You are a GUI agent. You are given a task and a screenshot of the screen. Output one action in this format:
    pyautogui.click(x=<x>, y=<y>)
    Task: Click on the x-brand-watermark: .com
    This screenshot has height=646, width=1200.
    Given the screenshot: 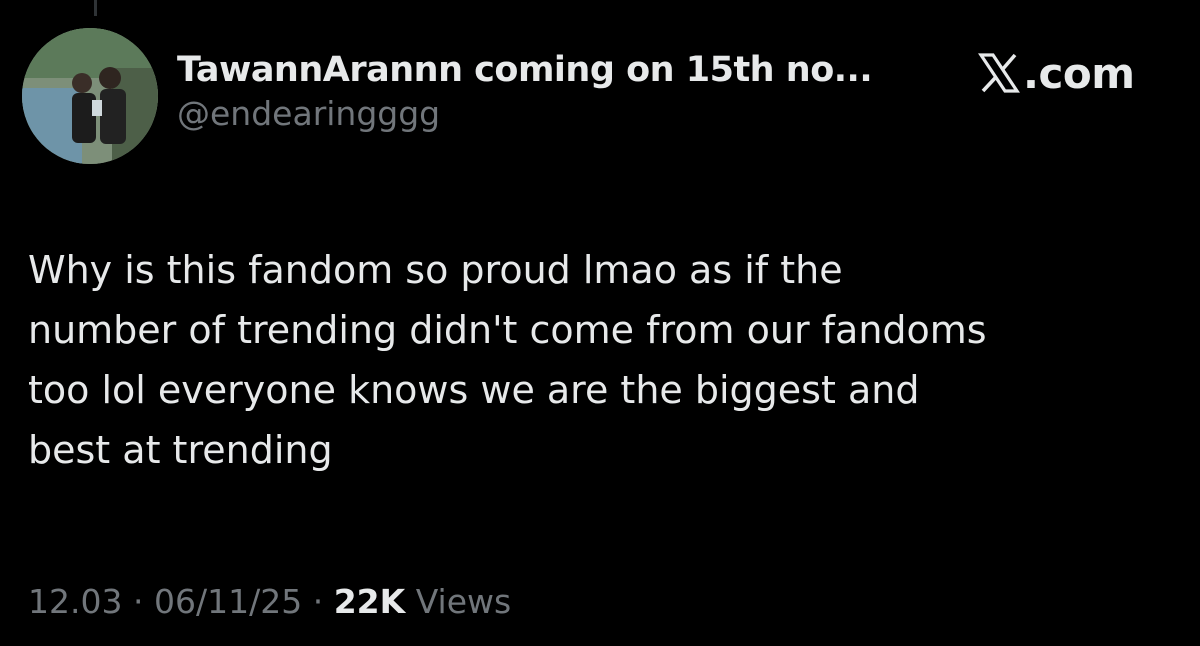 What is the action you would take?
    pyautogui.click(x=1056, y=73)
    